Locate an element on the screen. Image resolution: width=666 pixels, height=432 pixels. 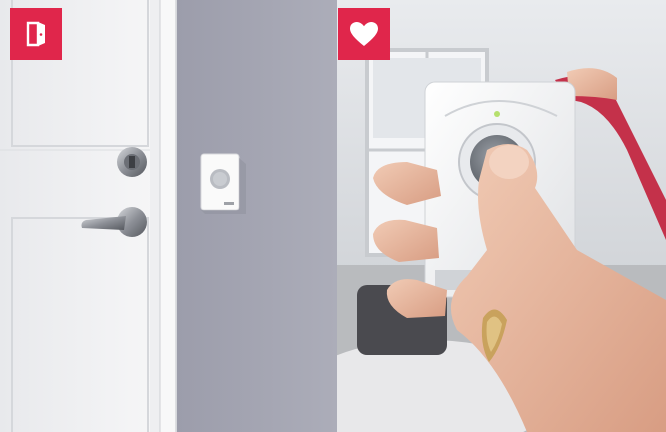
door-icon is located at coordinates (35, 34).